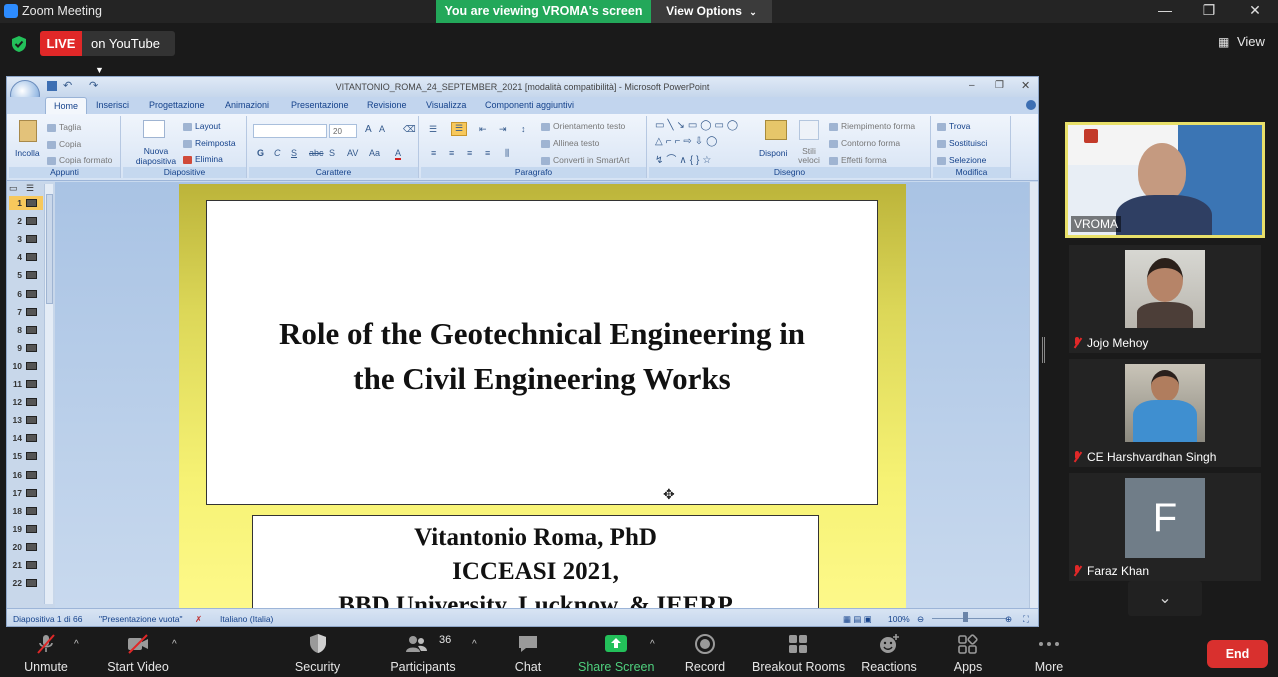  What do you see at coordinates (387, 105) in the screenshot?
I see `ppt-tab-revisione: Revisione` at bounding box center [387, 105].